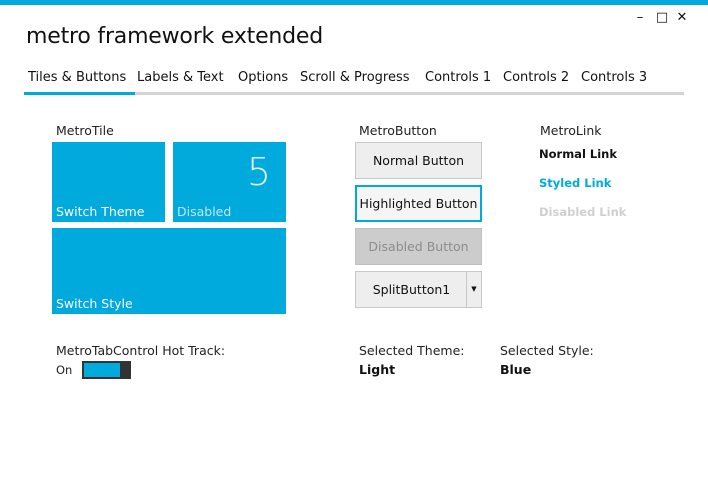  I want to click on selected-style-value: Blue, so click(516, 369).